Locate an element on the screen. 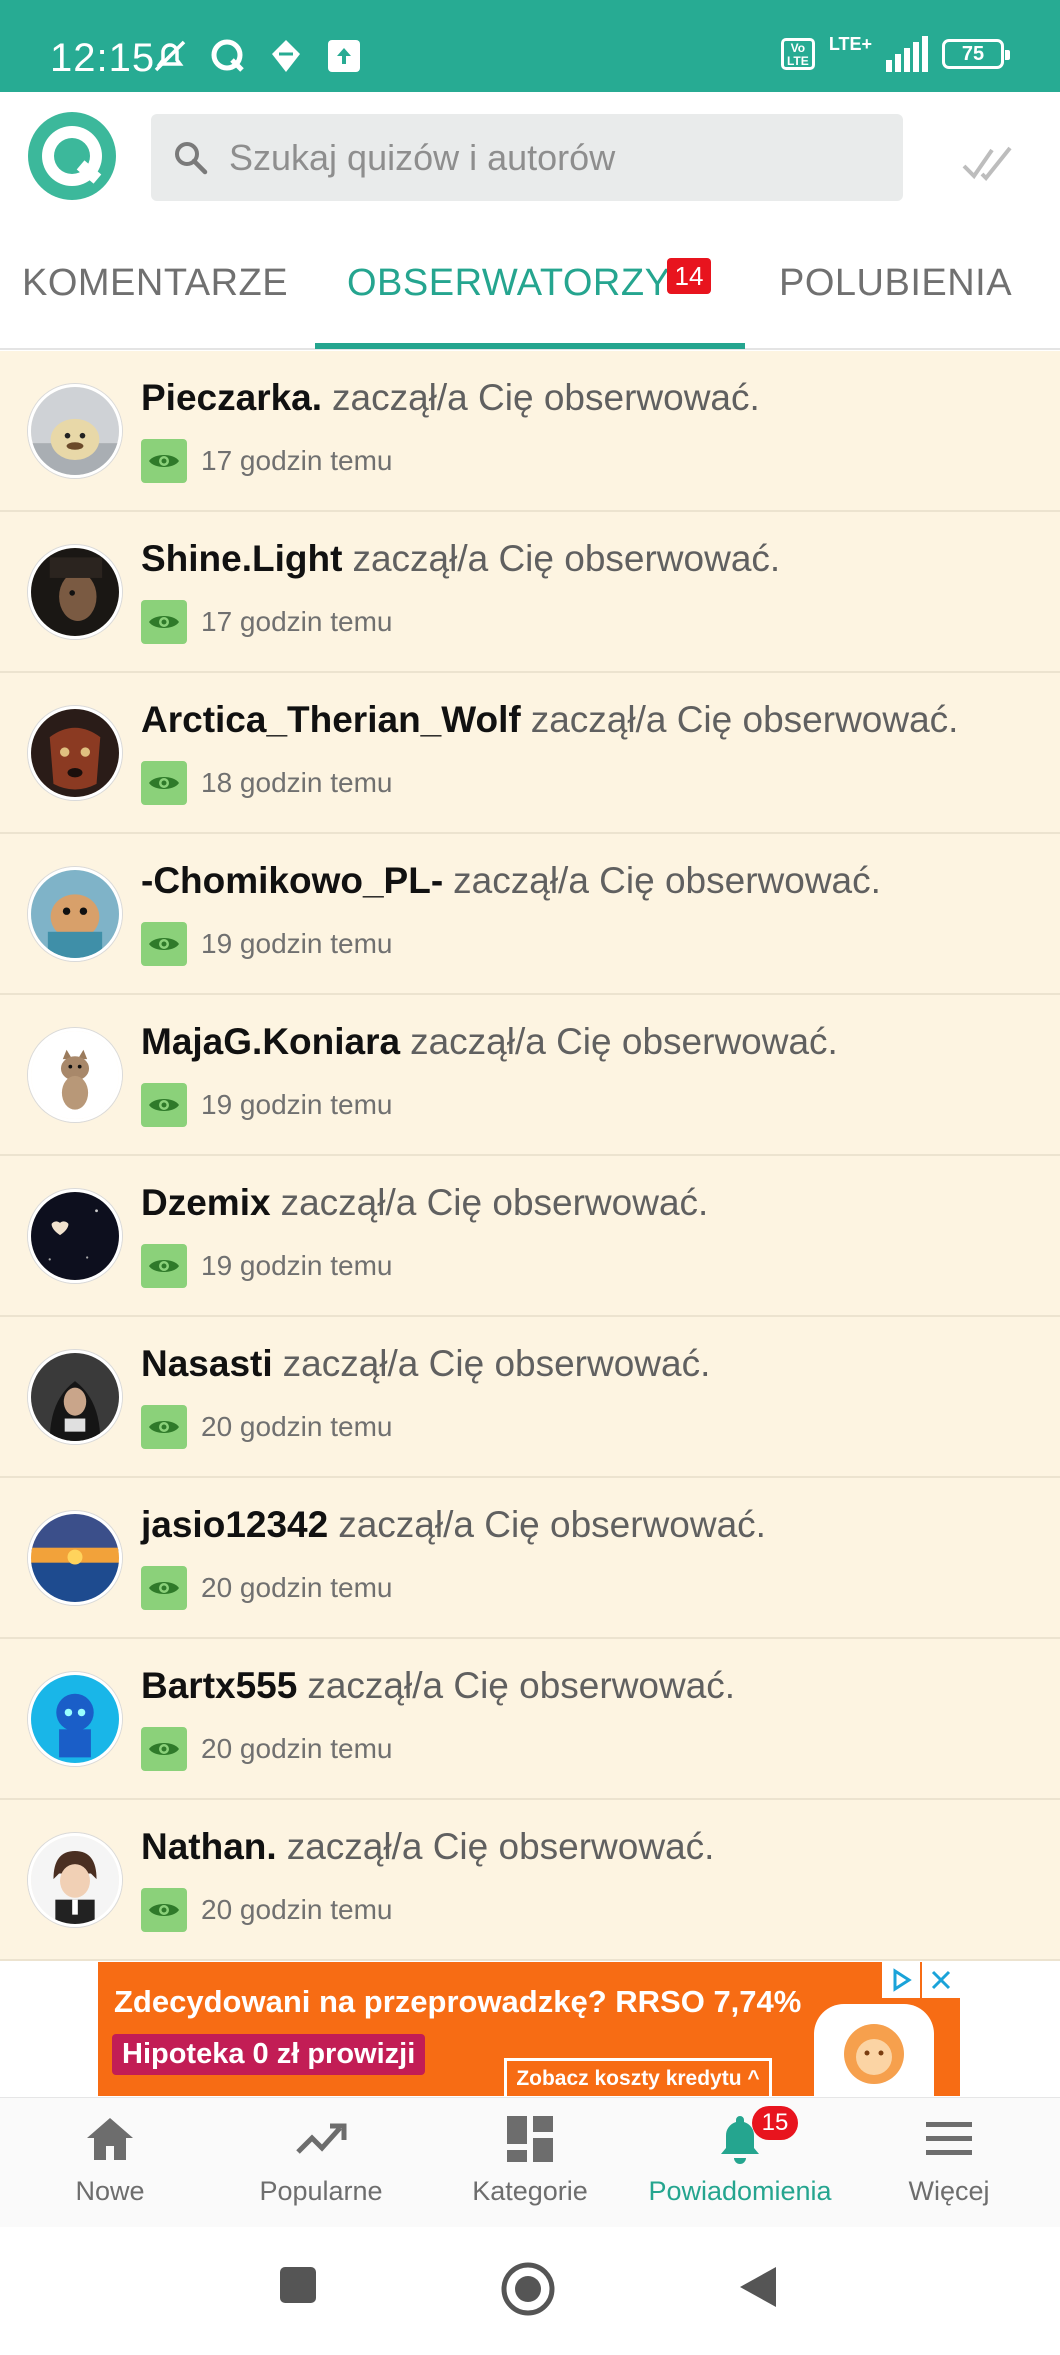 Image resolution: width=1060 pixels, height=2355 pixels. home-button-icon is located at coordinates (528, 2289).